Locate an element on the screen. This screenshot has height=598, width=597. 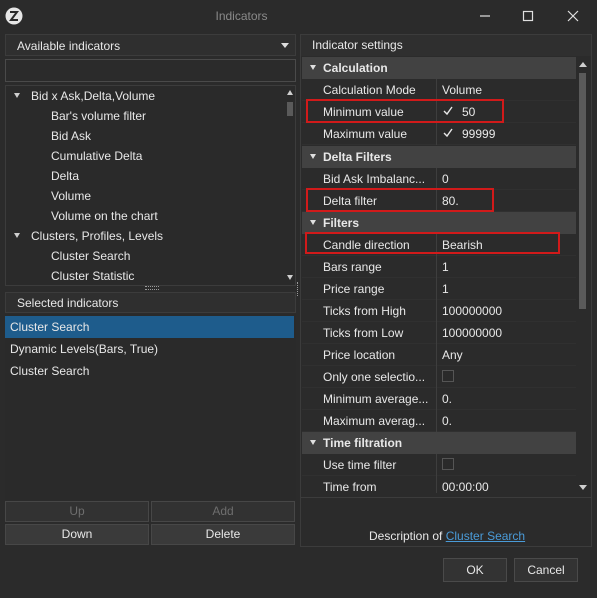
tree-item: Cluster Search is located at coordinates (90, 256).